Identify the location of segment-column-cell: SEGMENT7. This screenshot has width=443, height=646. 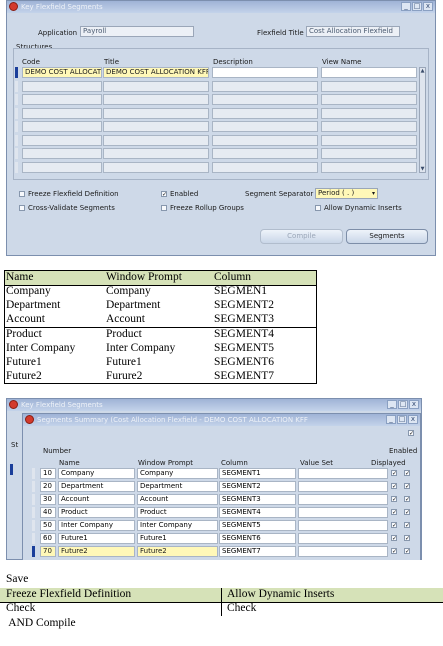
(257, 551).